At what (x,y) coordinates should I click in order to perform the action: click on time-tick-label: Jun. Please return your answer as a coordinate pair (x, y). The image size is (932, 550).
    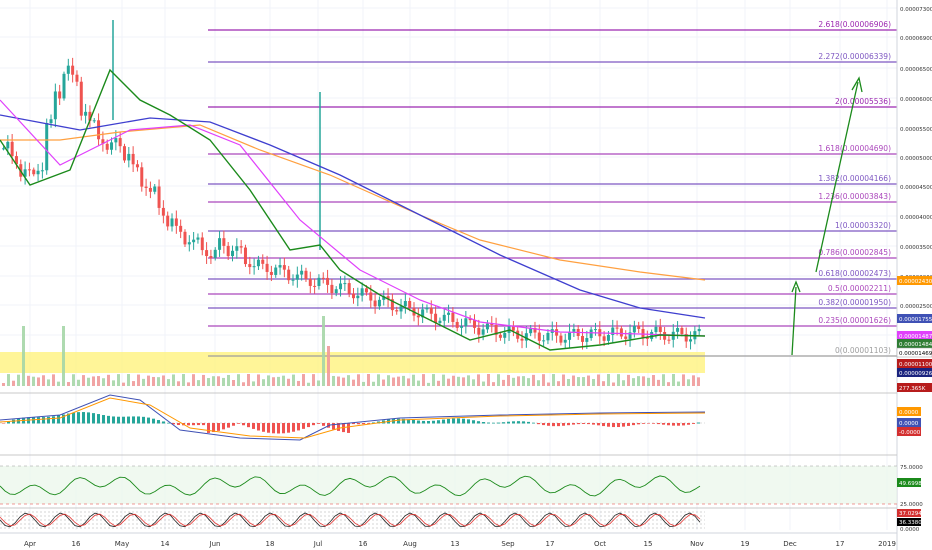
    Looking at the image, I should click on (215, 544).